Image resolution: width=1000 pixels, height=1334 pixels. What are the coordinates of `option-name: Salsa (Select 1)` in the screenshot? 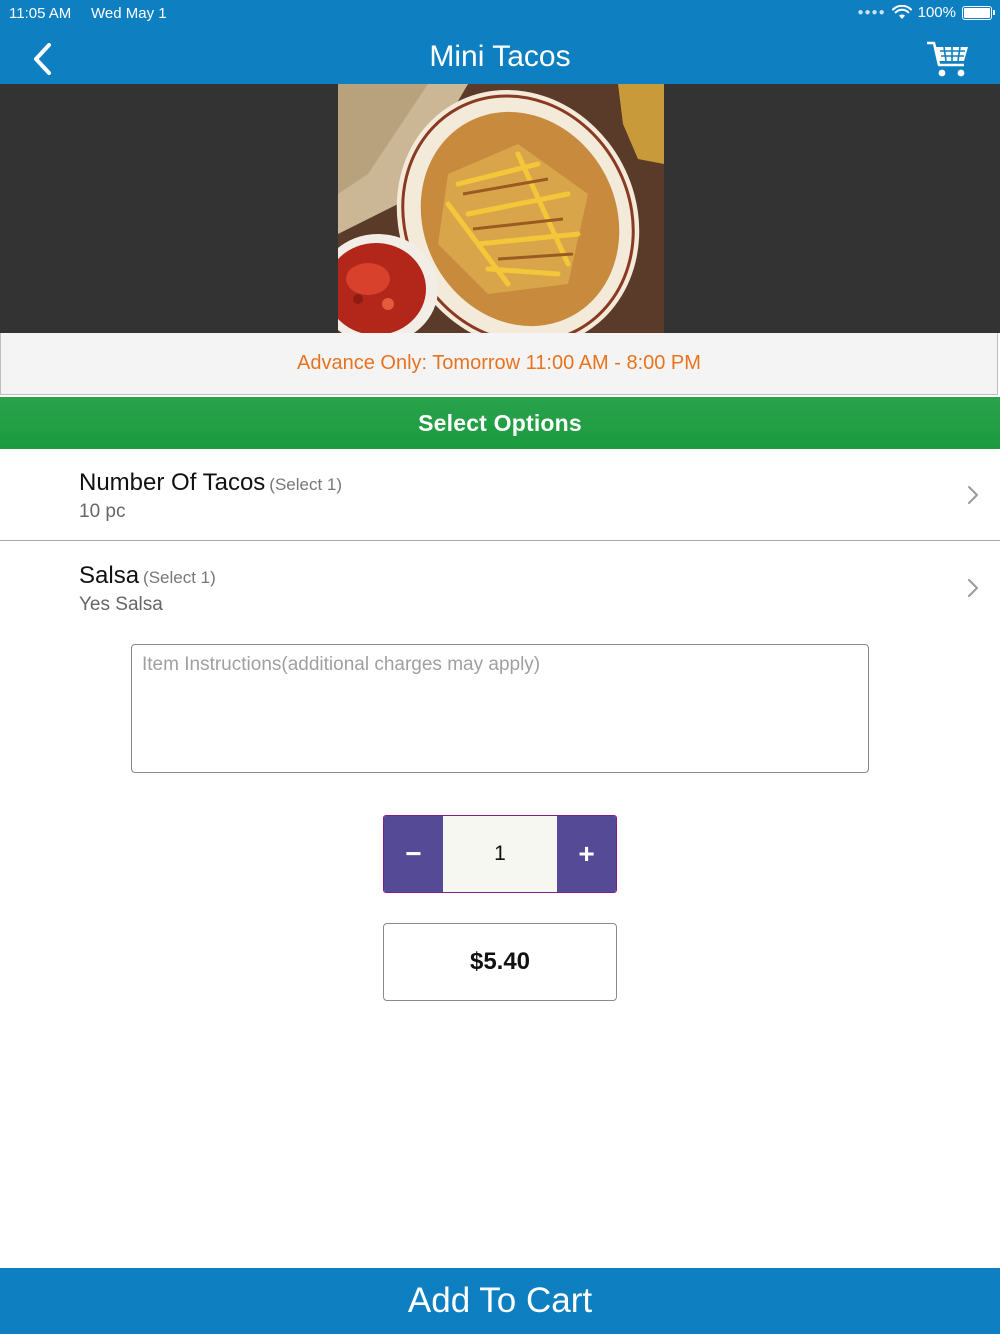 It's located at (147, 575).